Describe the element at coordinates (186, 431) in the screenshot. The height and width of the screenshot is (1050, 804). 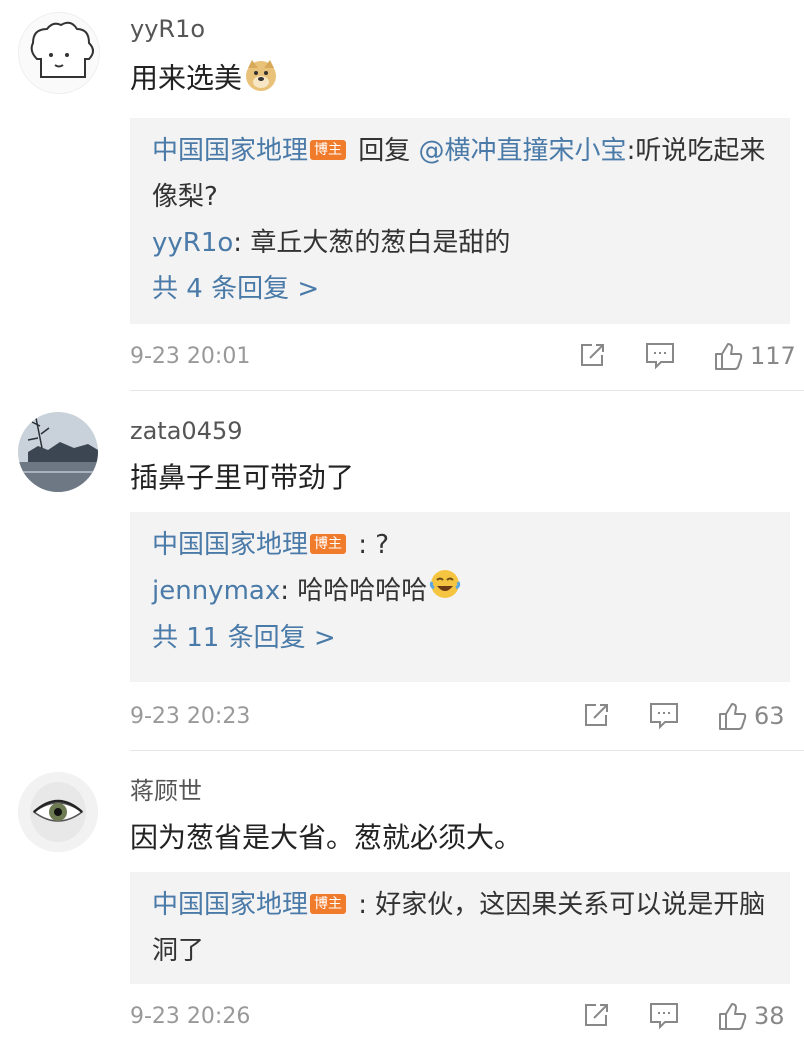
I see `username: zata0459` at that location.